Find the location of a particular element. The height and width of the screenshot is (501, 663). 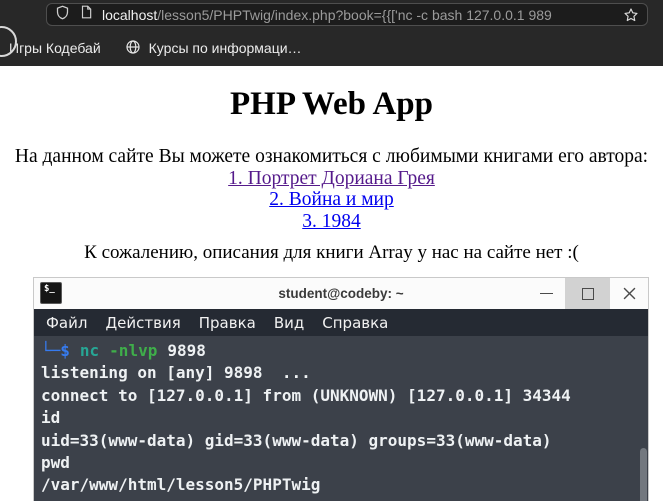

command-arg: 9898 is located at coordinates (186, 350).